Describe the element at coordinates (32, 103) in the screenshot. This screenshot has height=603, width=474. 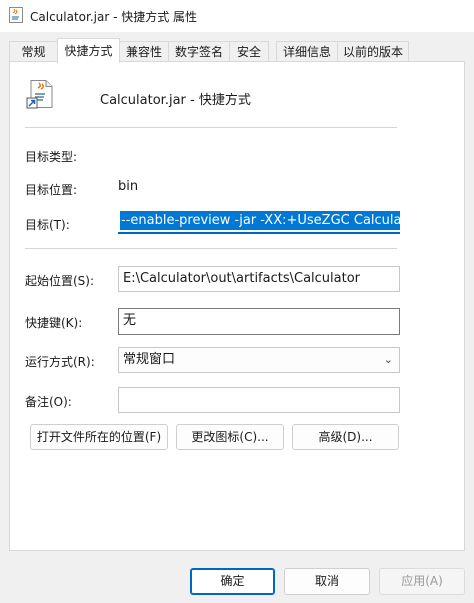
I see `shortcut-arrow-icon` at that location.